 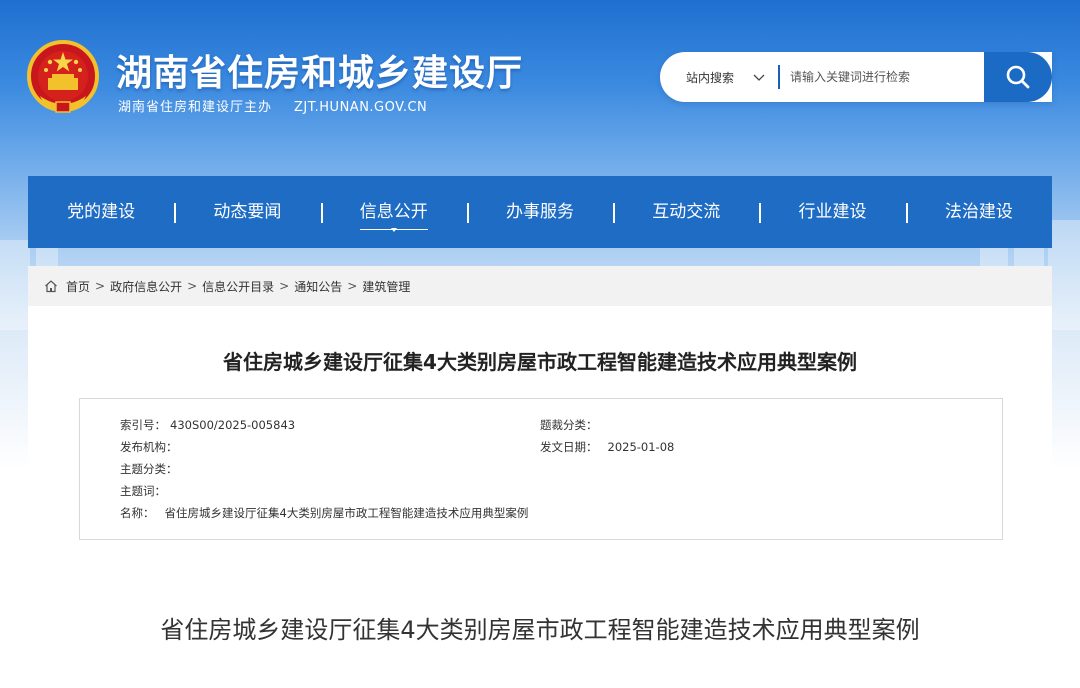 I want to click on meta-keywords: 主题词：, so click(x=145, y=491).